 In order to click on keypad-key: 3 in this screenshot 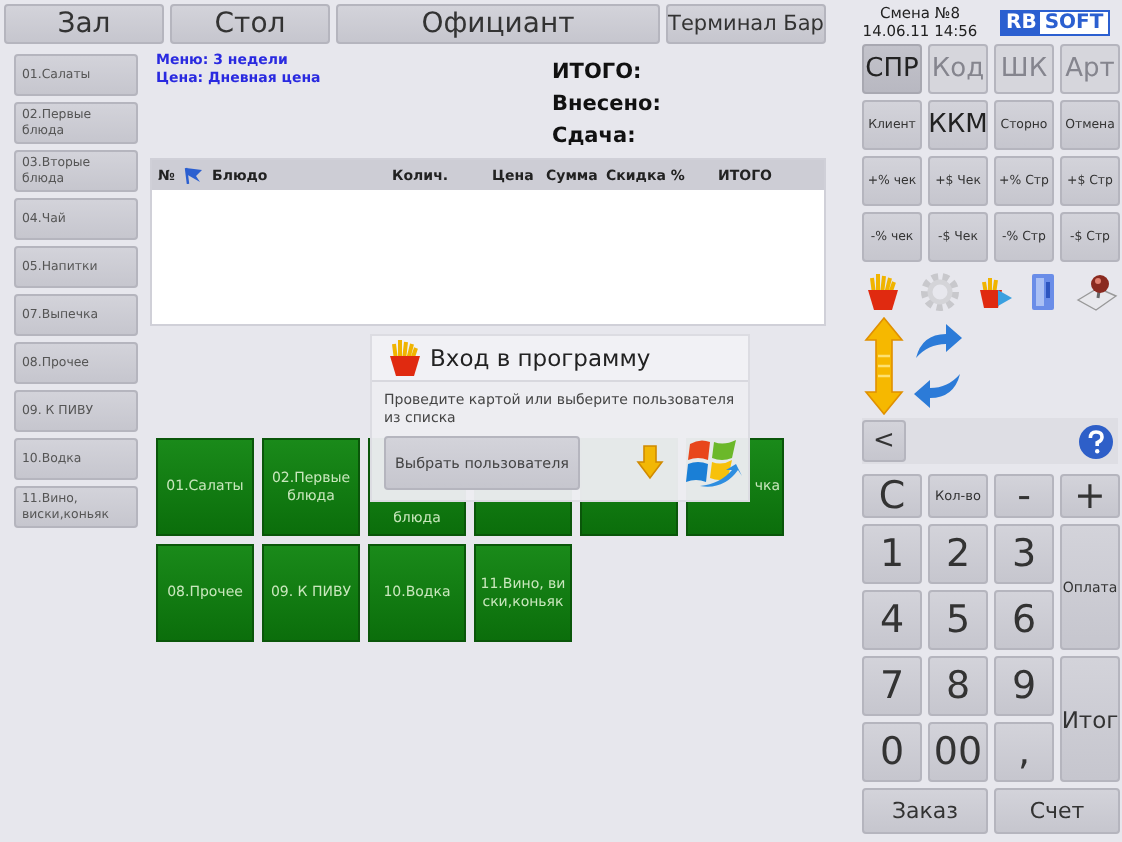, I will do `click(1024, 554)`.